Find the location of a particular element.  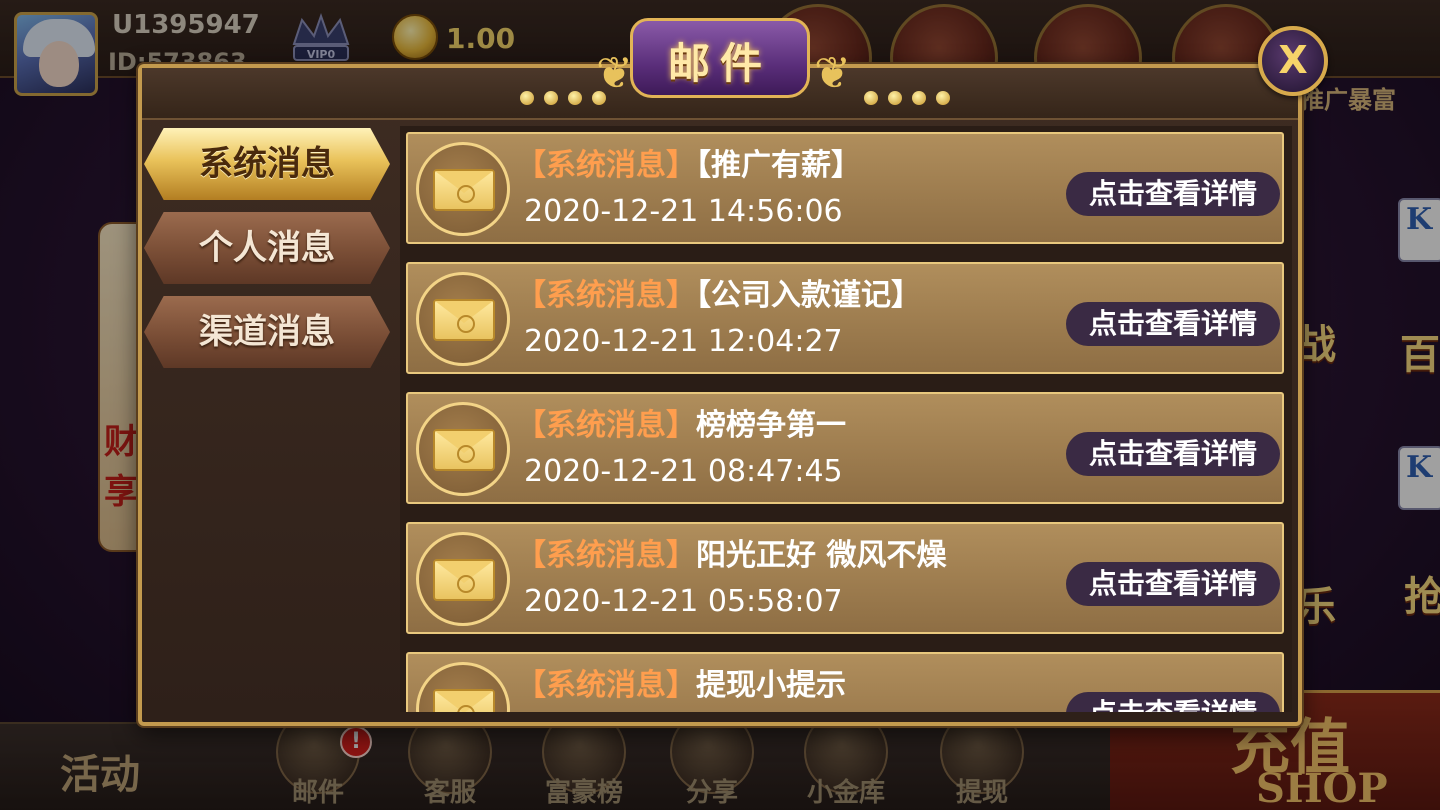

tab-system-messages: 系统消息 is located at coordinates (267, 164).